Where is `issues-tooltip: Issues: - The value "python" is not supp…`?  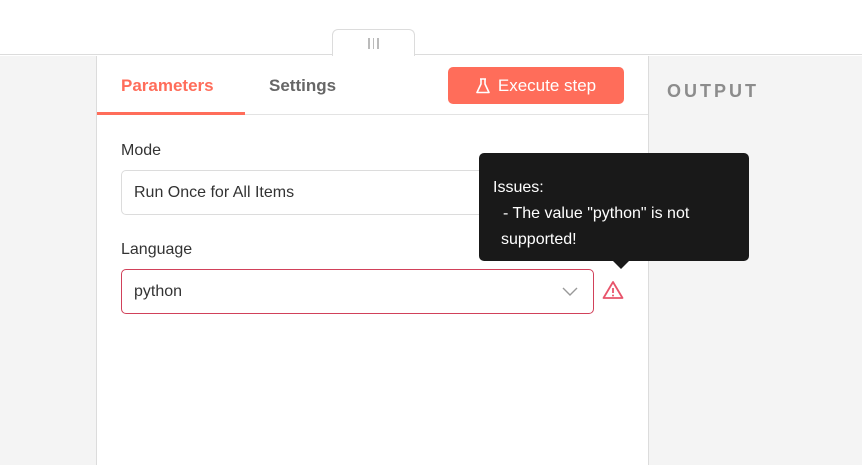
issues-tooltip: Issues: - The value "python" is not supp… is located at coordinates (614, 211).